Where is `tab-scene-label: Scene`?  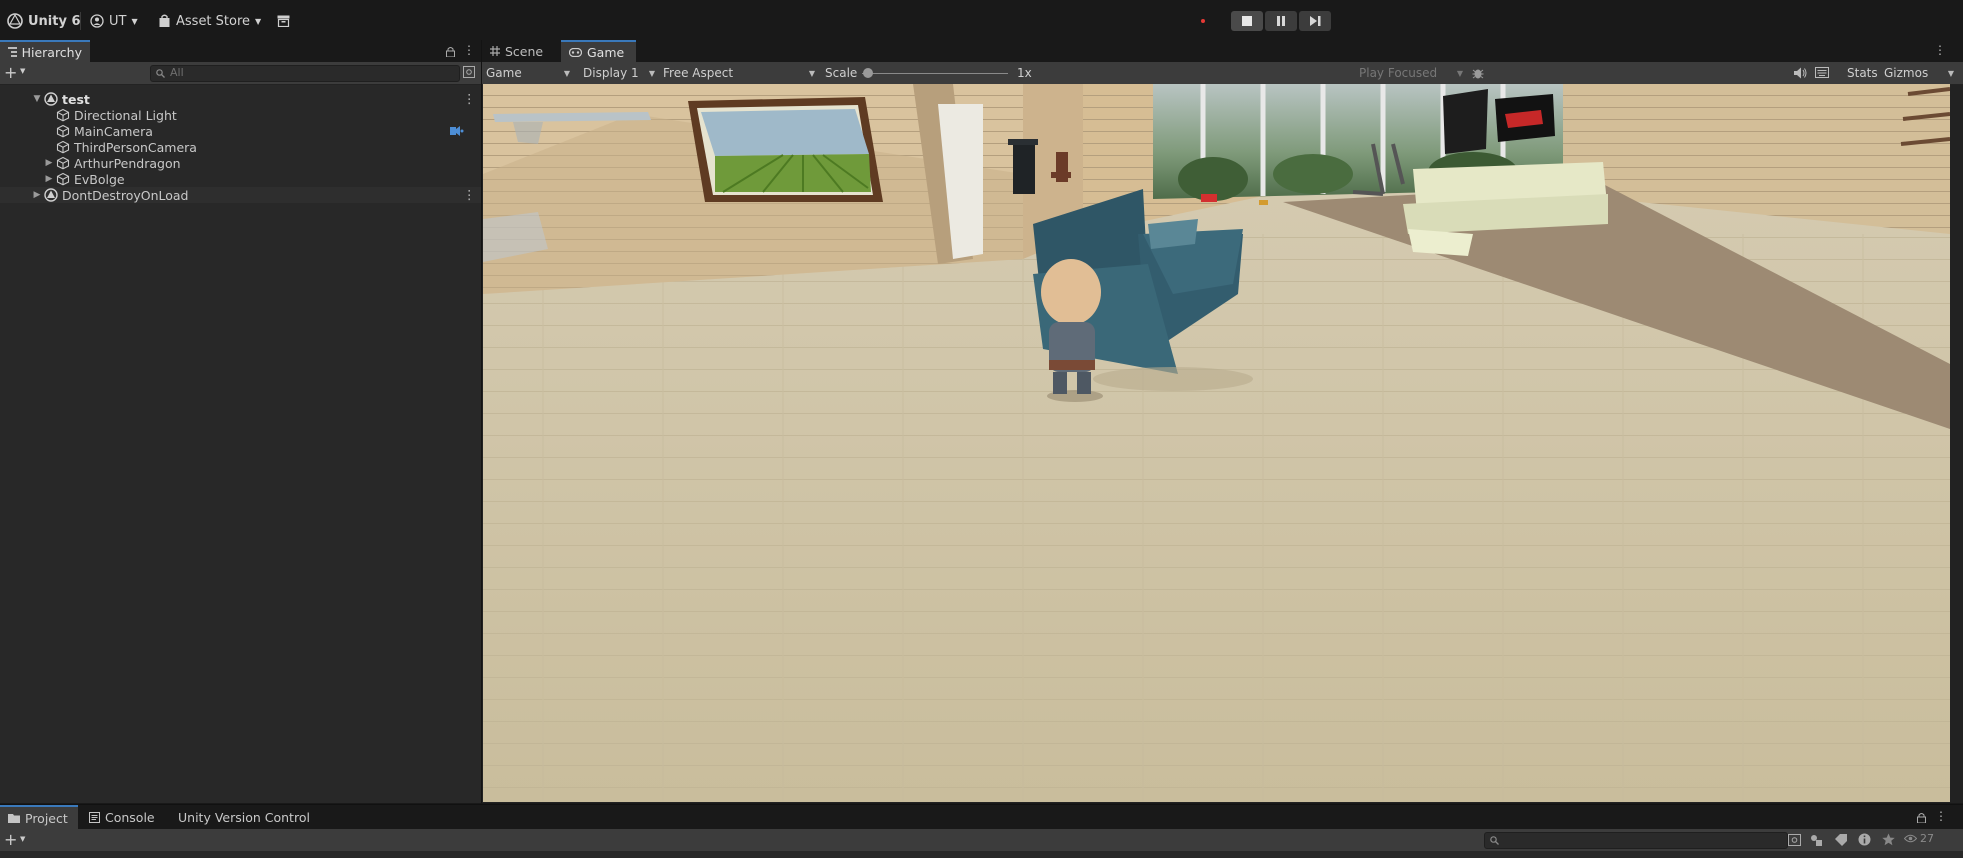
tab-scene-label: Scene is located at coordinates (524, 51).